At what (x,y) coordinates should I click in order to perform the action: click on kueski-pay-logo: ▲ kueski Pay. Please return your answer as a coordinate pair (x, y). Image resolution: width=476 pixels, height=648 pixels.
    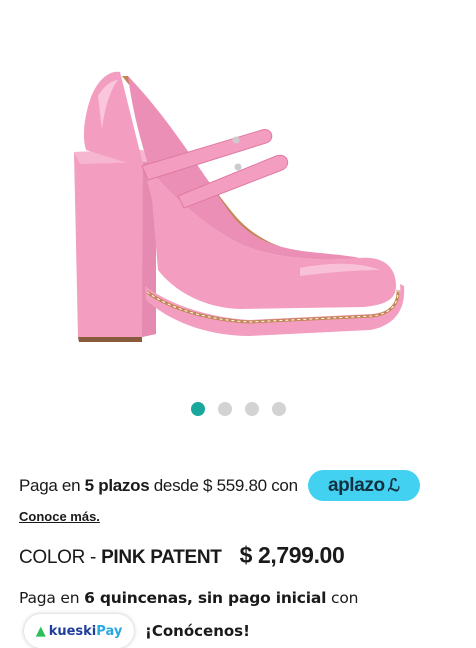
    Looking at the image, I should click on (79, 631).